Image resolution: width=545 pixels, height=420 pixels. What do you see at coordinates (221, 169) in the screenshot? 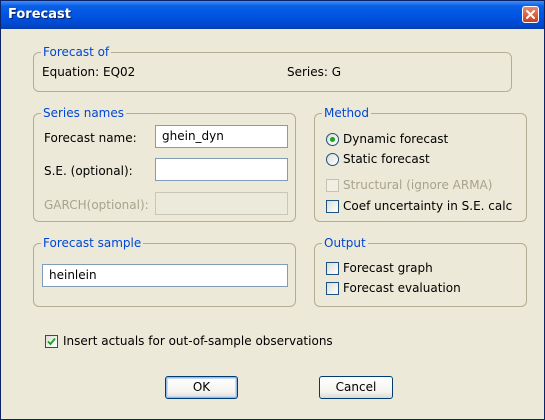
I see `se-input` at bounding box center [221, 169].